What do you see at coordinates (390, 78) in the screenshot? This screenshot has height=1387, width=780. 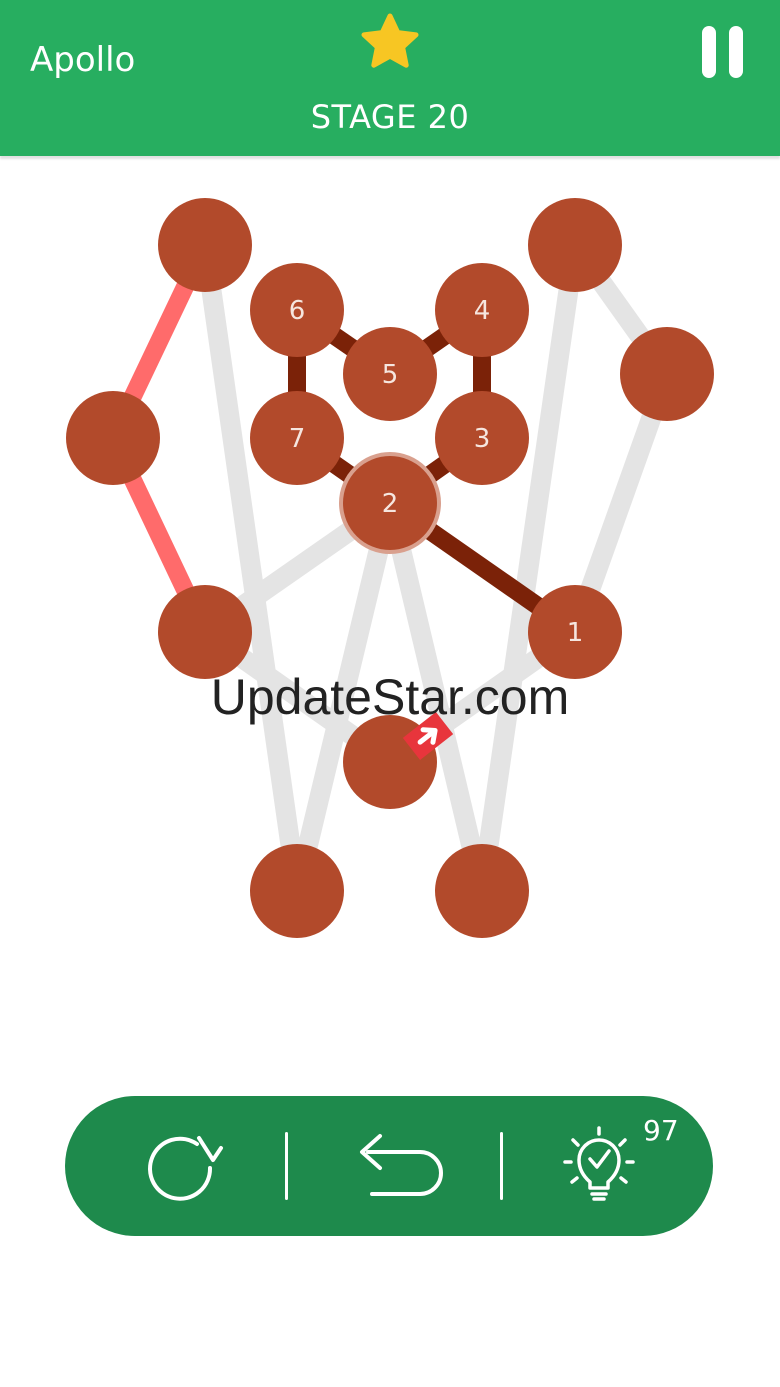 I see `header-bar: Apollo STAGE 20` at bounding box center [390, 78].